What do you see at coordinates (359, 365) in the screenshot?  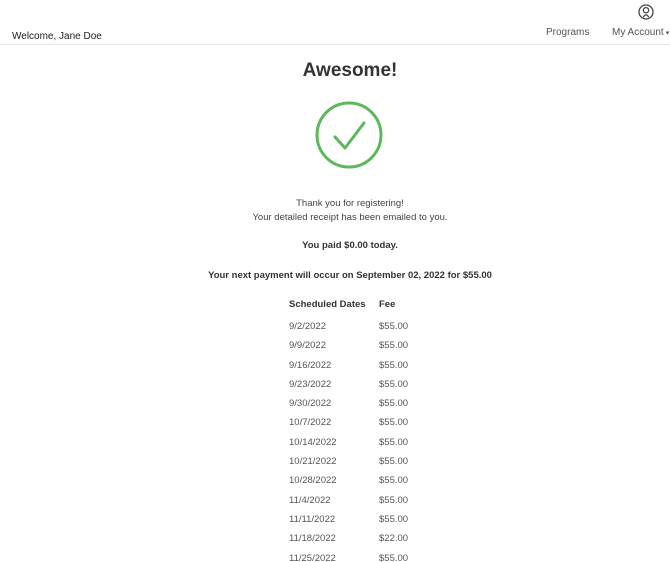 I see `table-row: 9/16/2022 $55.00` at bounding box center [359, 365].